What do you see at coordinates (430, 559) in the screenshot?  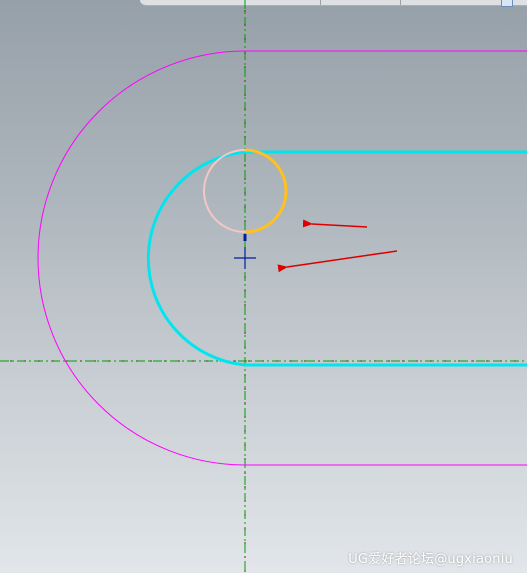 I see `watermark-label: UG爱好者论坛@ugxiaoniu` at bounding box center [430, 559].